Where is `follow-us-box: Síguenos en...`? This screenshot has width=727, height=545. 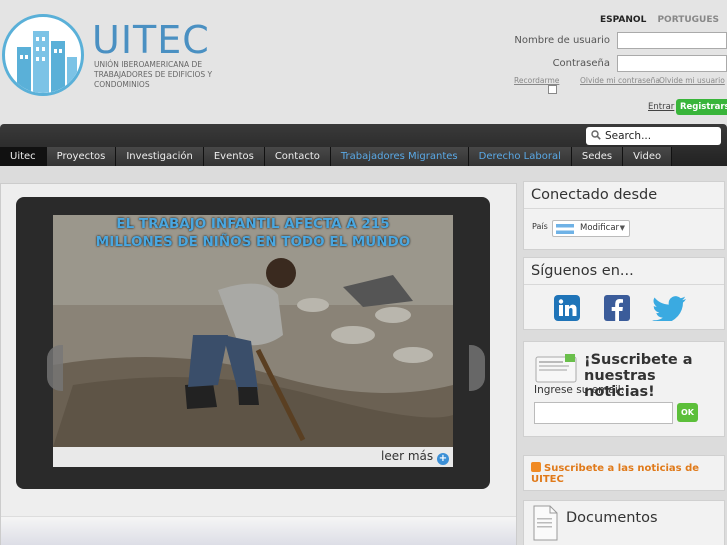 follow-us-box: Síguenos en... is located at coordinates (624, 293).